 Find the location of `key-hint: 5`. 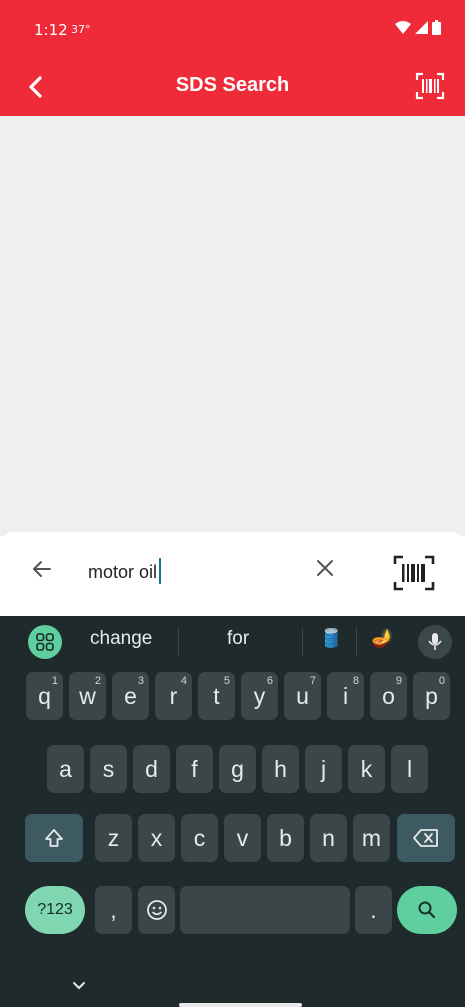

key-hint: 5 is located at coordinates (226, 681).